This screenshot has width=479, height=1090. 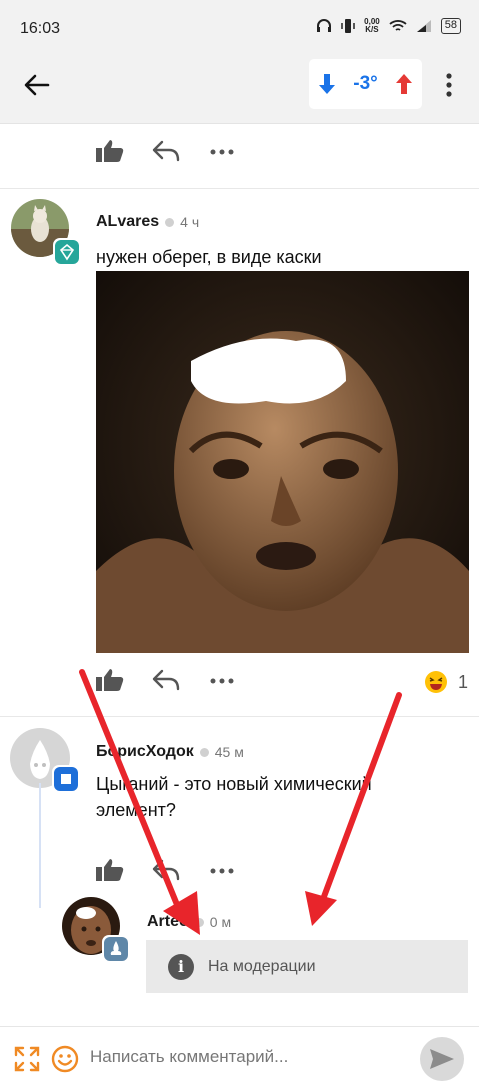 I want to click on more-vertical-icon, so click(x=449, y=85).